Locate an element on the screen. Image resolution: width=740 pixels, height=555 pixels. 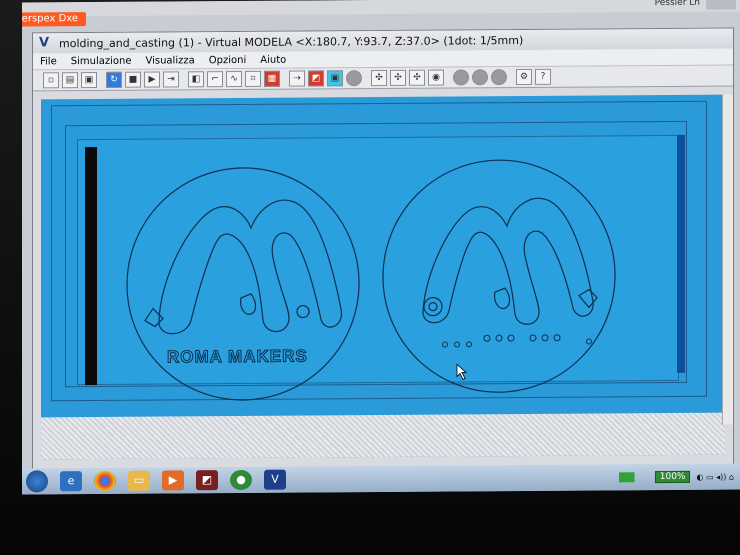
system-tray: 100% ◐ ▭ ◂)) ⌂ is located at coordinates (679, 477).